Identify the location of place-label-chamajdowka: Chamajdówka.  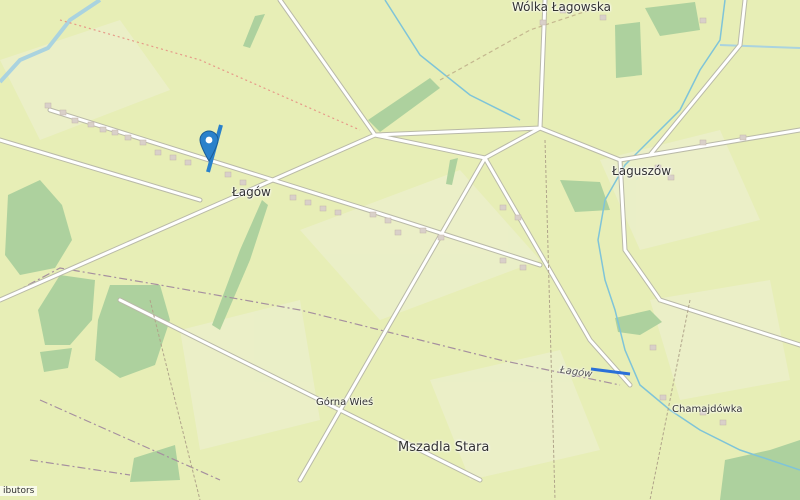
(707, 409).